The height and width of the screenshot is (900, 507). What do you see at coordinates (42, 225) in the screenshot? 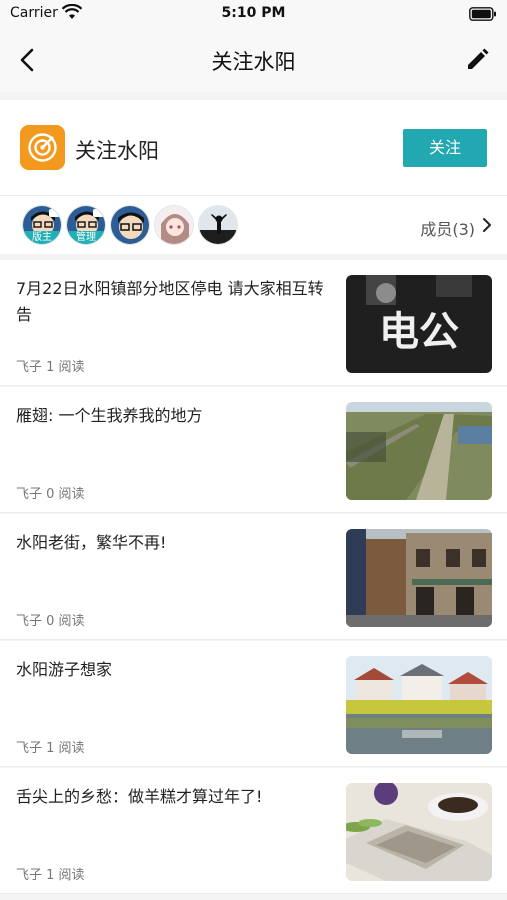
I see `member-avatar: 版主` at bounding box center [42, 225].